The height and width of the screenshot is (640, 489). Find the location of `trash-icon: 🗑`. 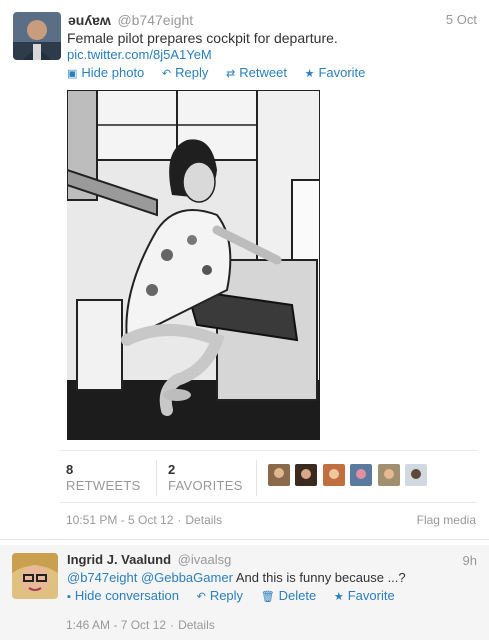

trash-icon: 🗑 is located at coordinates (267, 597).